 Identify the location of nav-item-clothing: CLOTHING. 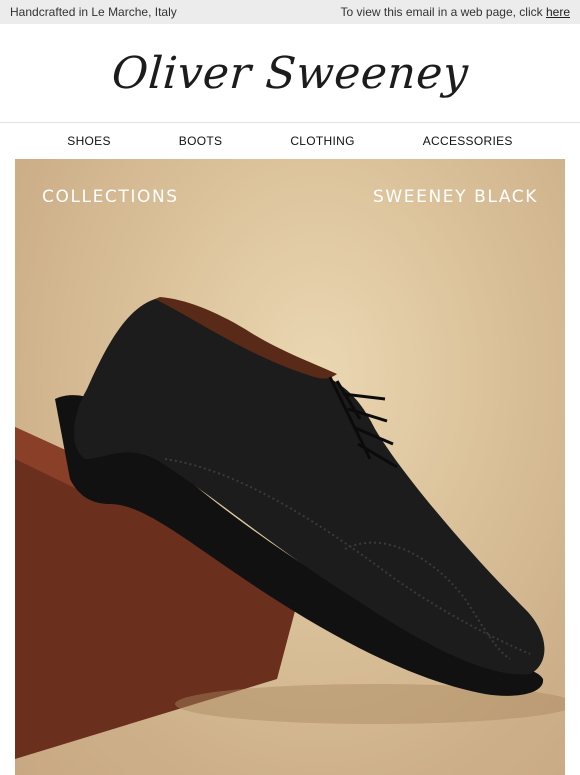
(322, 141).